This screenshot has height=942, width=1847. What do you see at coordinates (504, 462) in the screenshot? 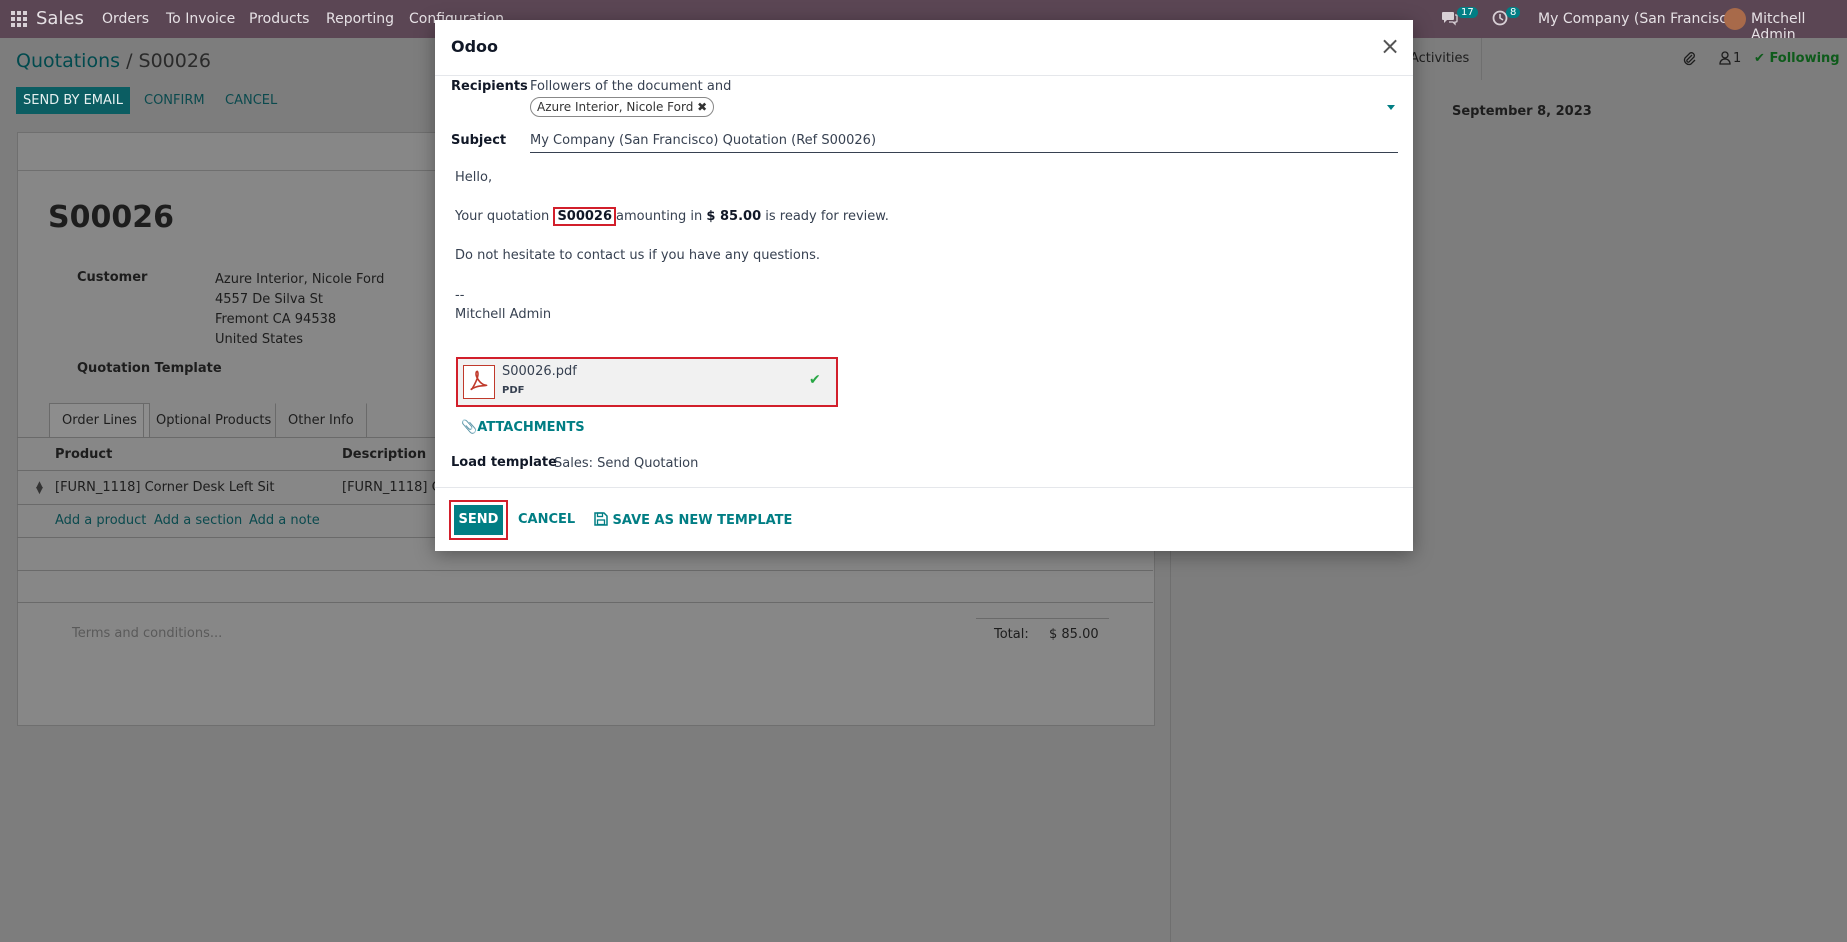
I see `load-template-label: Load template` at bounding box center [504, 462].